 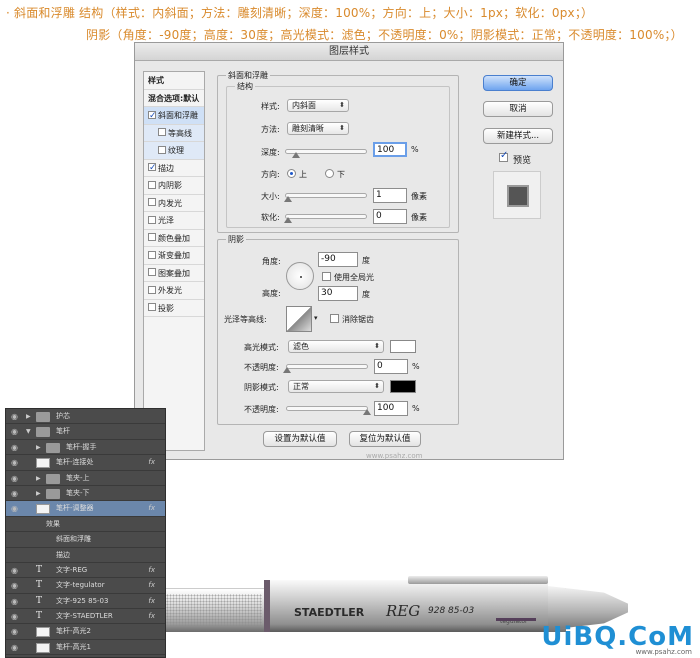 I want to click on soften-input: 0, so click(x=390, y=216).